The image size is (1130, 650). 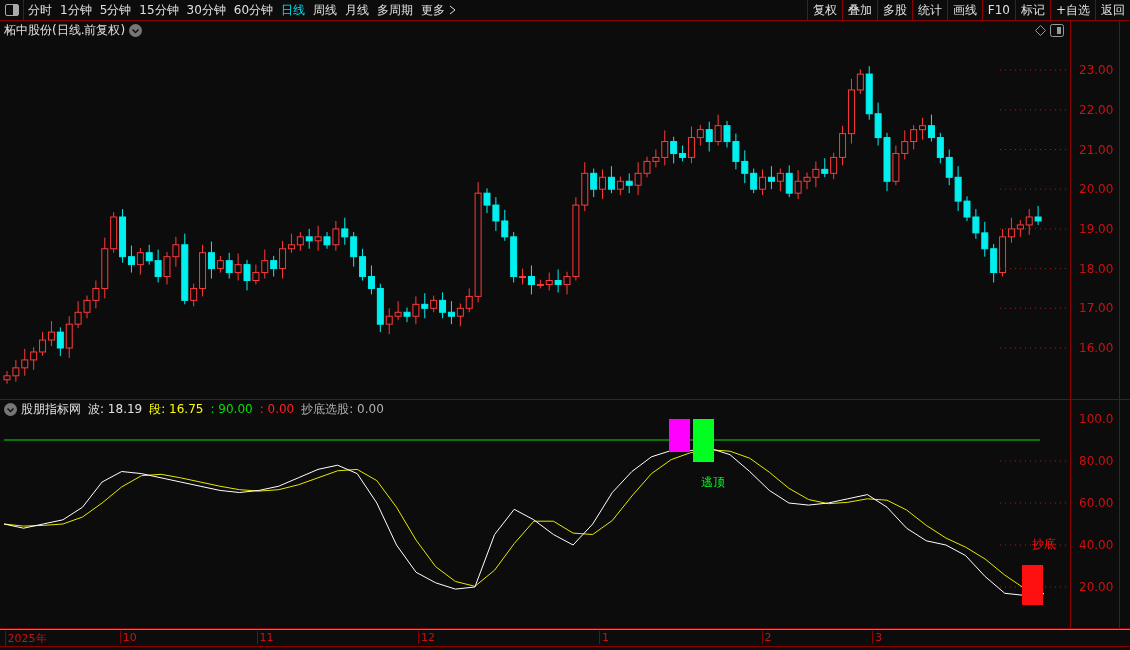 What do you see at coordinates (1096, 268) in the screenshot?
I see `price-axis-label: 18.00` at bounding box center [1096, 268].